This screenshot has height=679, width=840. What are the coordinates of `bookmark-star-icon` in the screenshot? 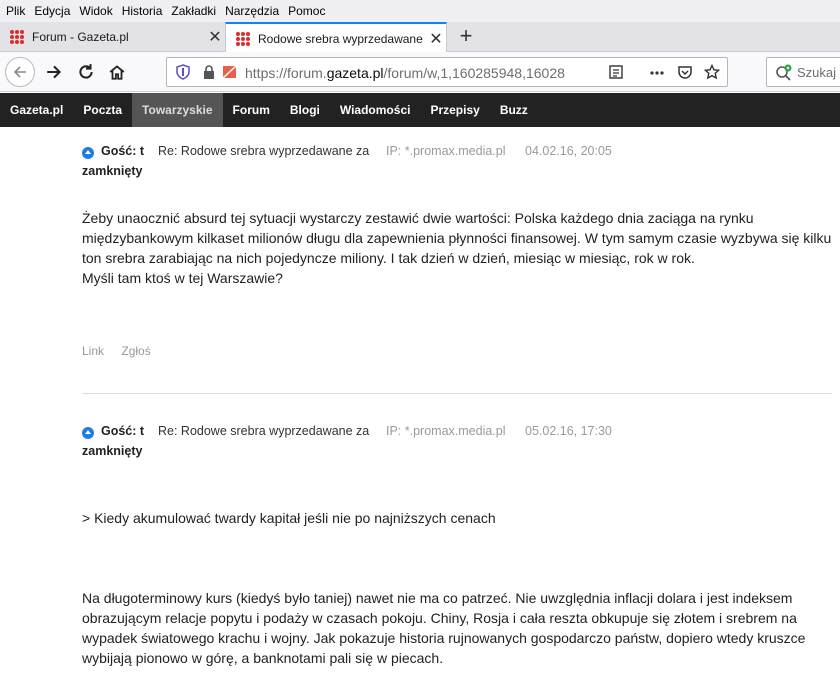 It's located at (712, 72).